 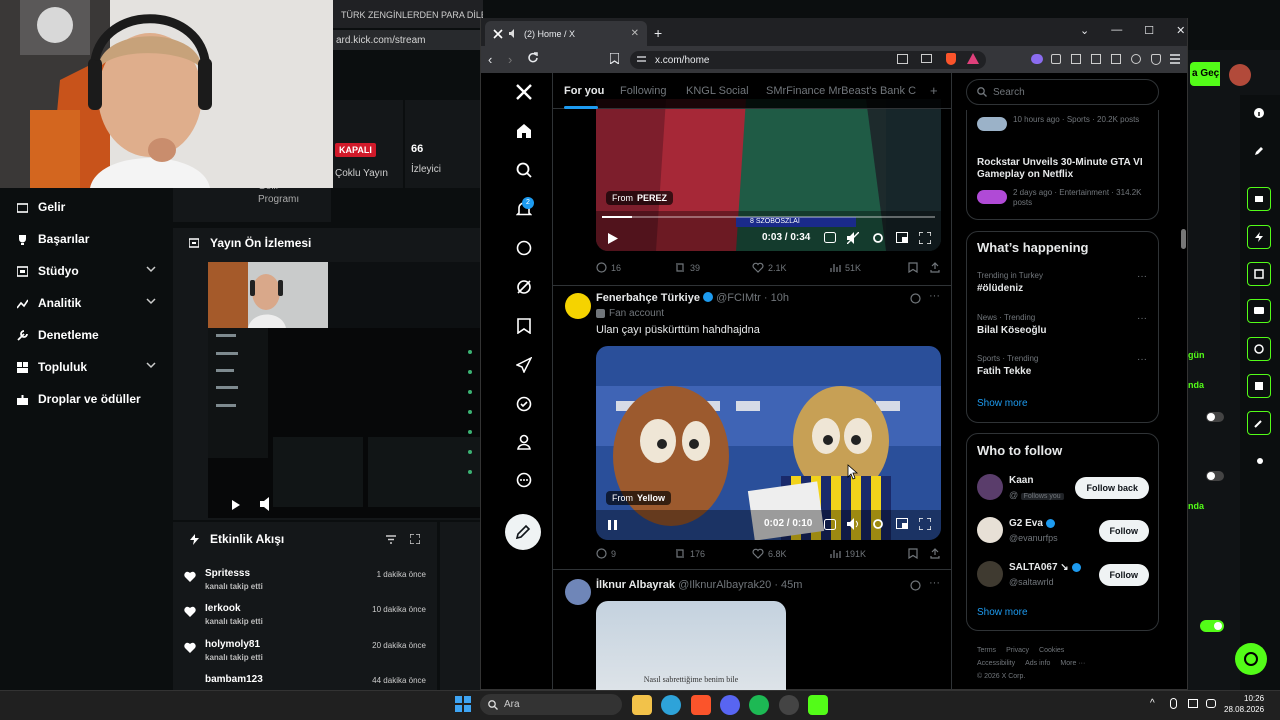 What do you see at coordinates (1205, 74) in the screenshot?
I see `skip-button: a Geç` at bounding box center [1205, 74].